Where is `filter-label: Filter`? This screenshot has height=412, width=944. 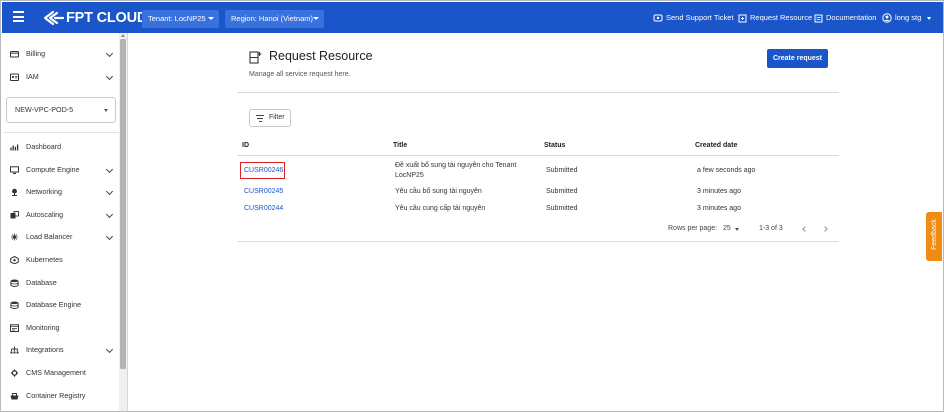
filter-label: Filter is located at coordinates (277, 117).